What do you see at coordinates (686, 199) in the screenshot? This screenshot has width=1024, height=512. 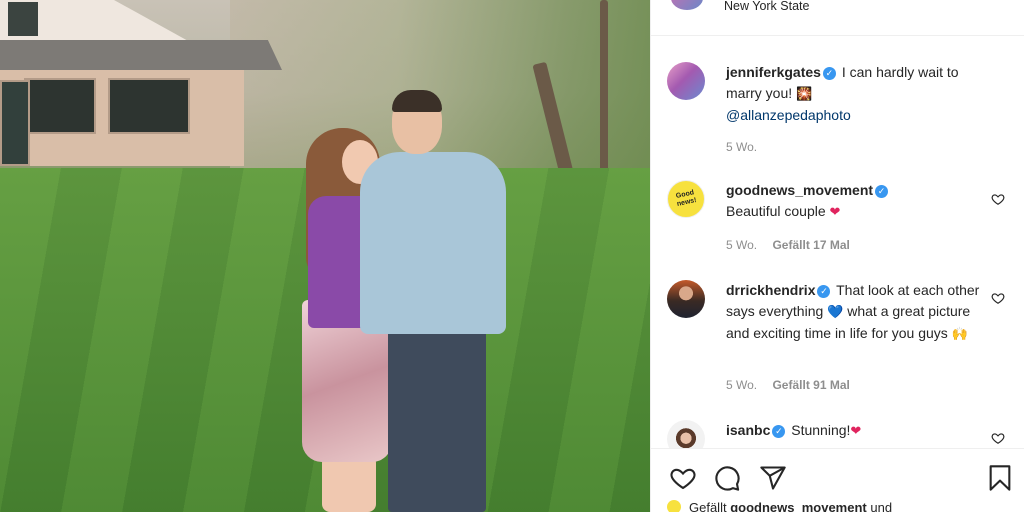 I see `avatar: Good news!` at bounding box center [686, 199].